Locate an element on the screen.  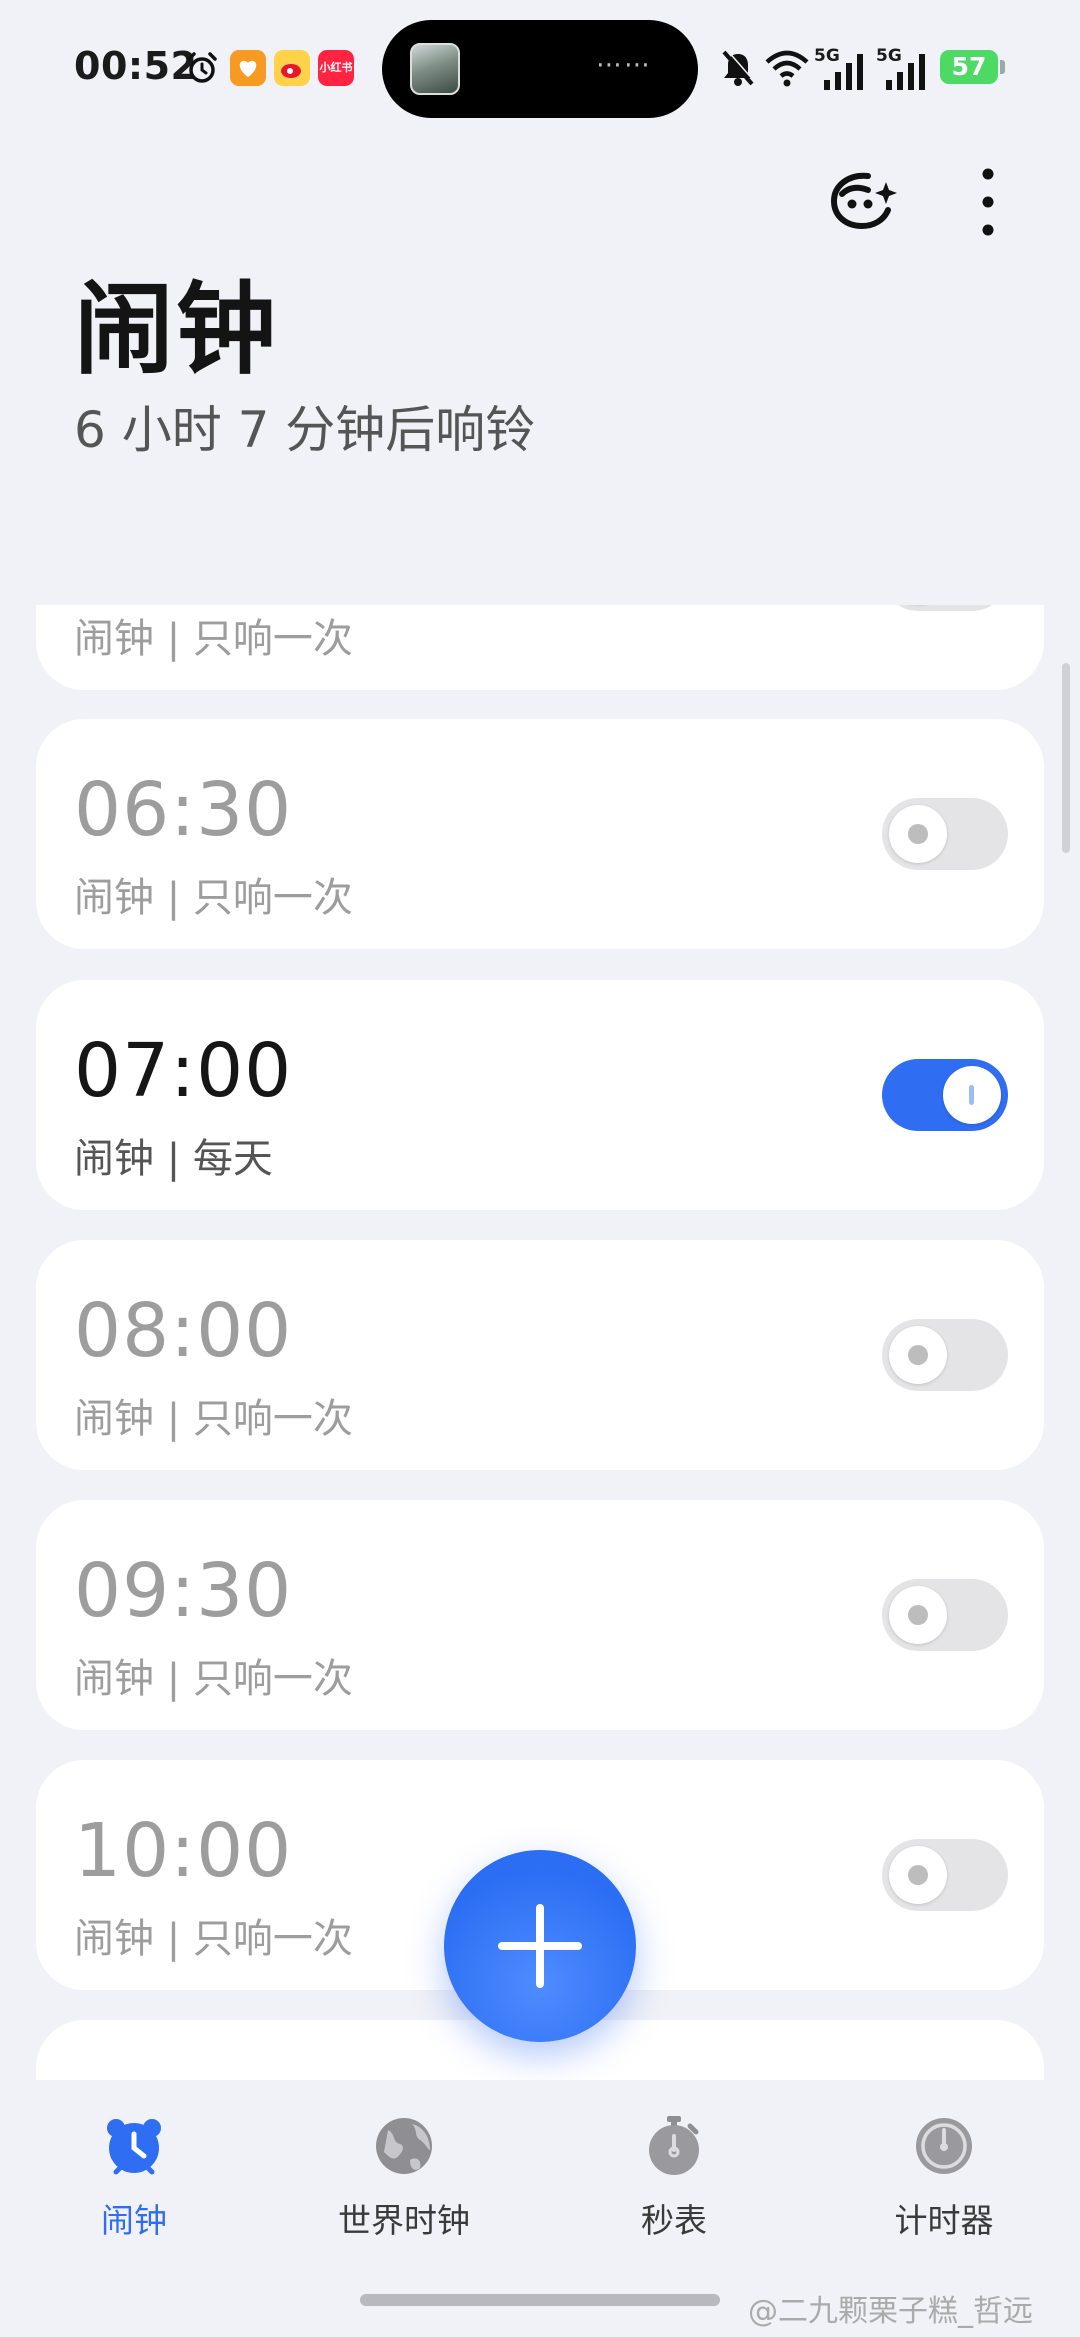
dynamic-island: ⋯⋯ is located at coordinates (540, 69).